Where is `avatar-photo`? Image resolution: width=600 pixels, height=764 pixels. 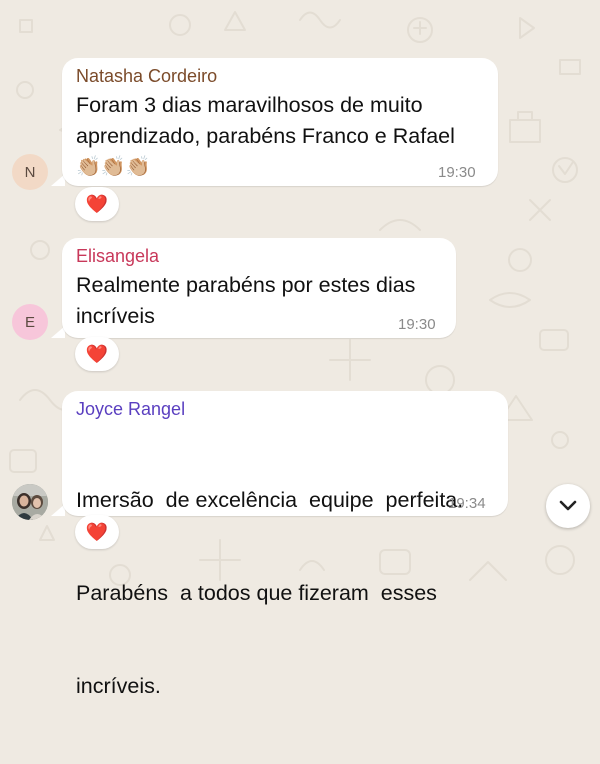
avatar-photo is located at coordinates (30, 502).